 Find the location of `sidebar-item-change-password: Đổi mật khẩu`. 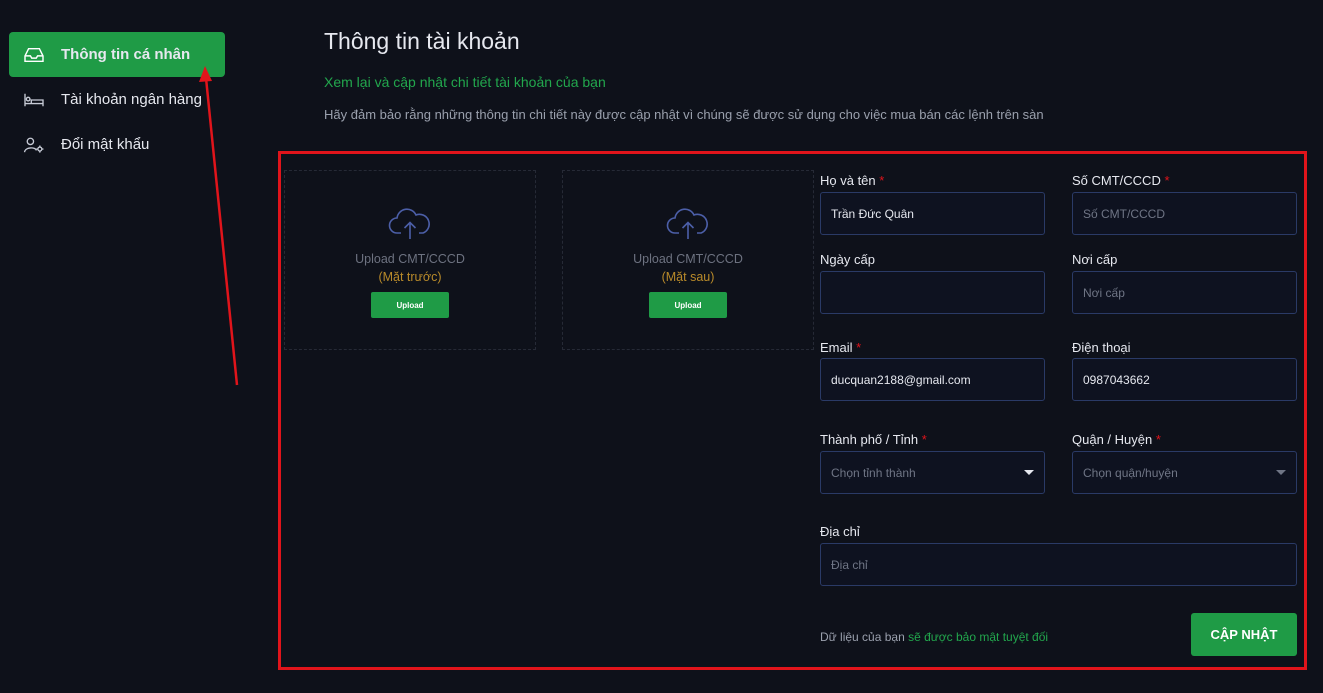

sidebar-item-change-password: Đổi mật khẩu is located at coordinates (117, 144).